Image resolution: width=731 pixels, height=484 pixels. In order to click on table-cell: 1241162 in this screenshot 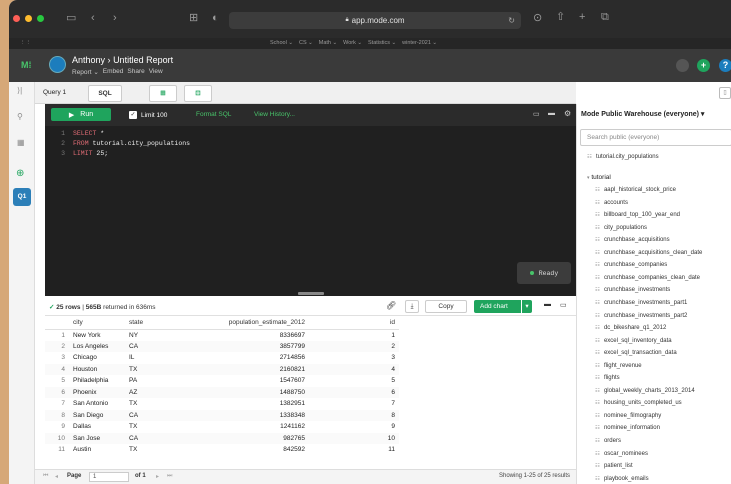, I will do `click(243, 427)`.